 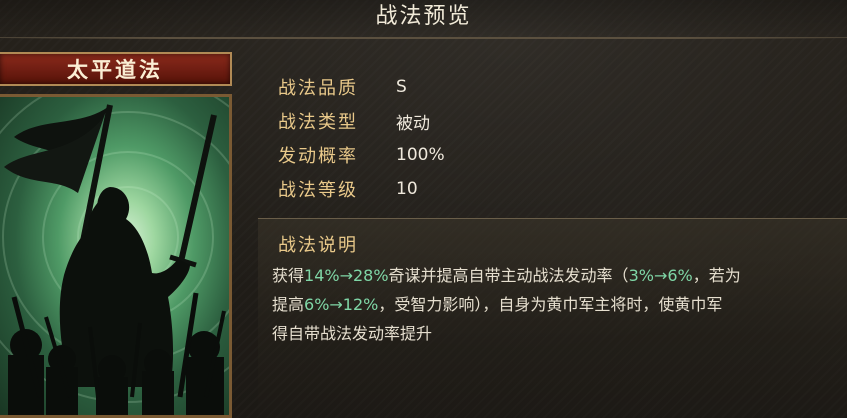 I want to click on desc-text-segment: 获得, so click(x=288, y=275).